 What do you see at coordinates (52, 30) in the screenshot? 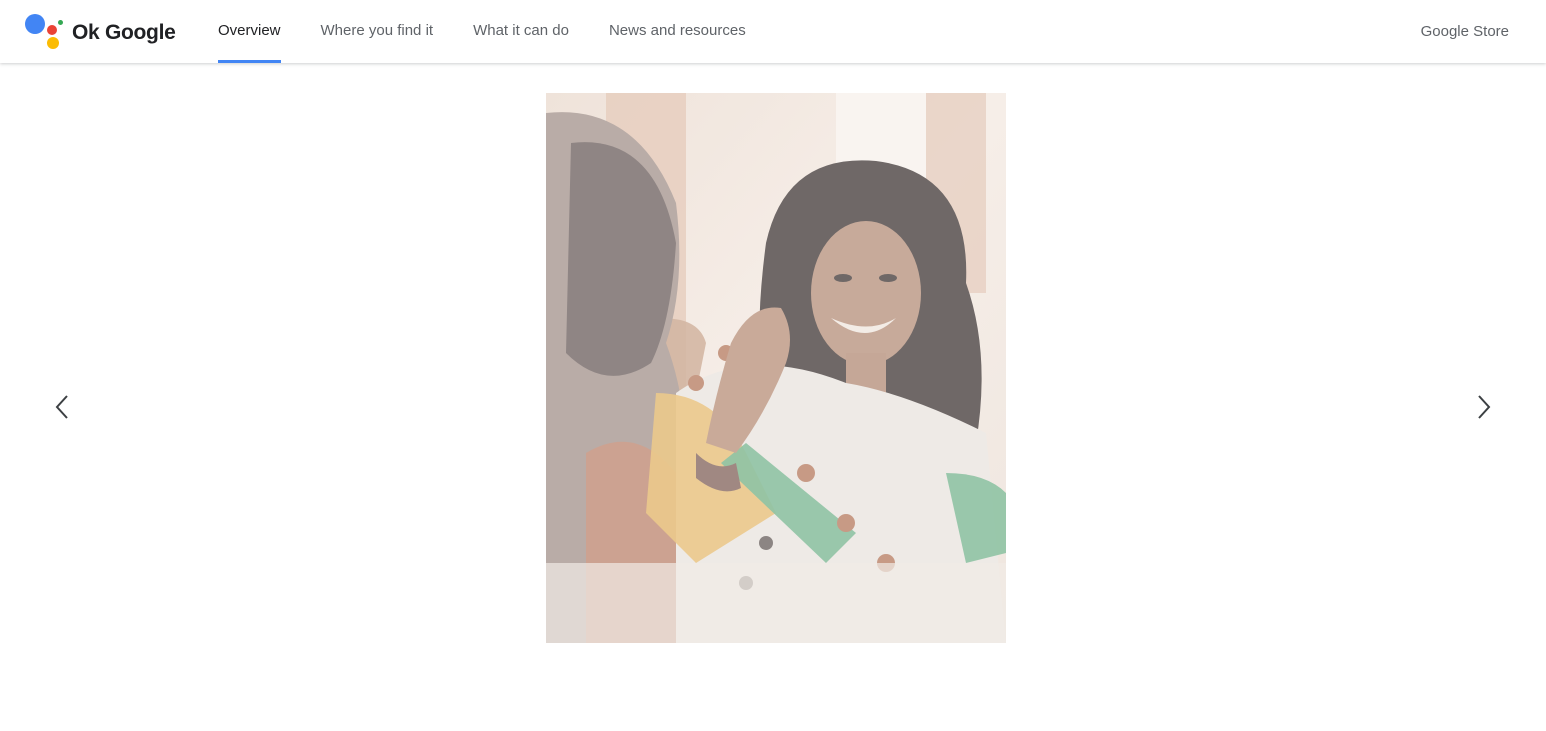
I see `red-dot` at bounding box center [52, 30].